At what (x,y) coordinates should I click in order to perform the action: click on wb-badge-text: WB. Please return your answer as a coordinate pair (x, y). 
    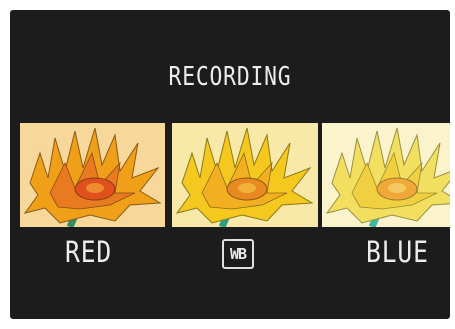
    Looking at the image, I should click on (238, 253).